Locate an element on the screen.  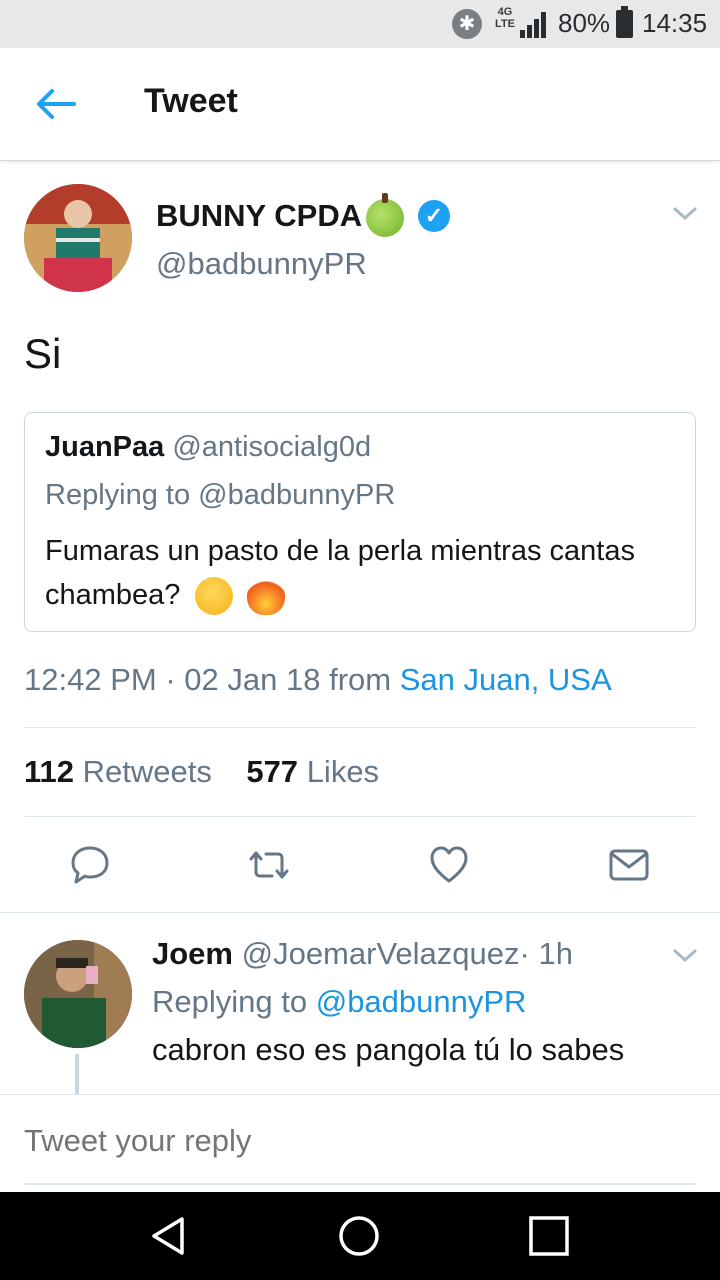
recents-square-icon is located at coordinates (549, 1236).